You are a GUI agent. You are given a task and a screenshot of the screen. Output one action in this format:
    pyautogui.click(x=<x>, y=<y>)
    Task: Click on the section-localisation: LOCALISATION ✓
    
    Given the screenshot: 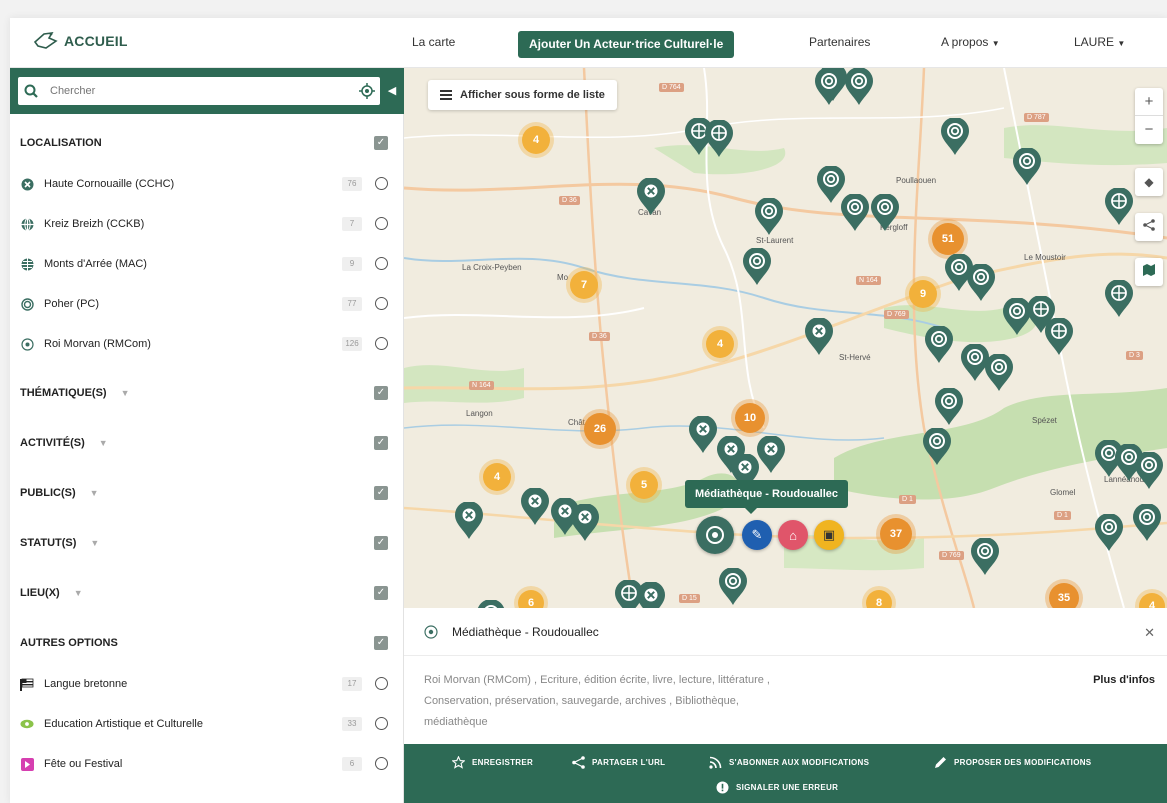 What is the action you would take?
    pyautogui.click(x=204, y=143)
    